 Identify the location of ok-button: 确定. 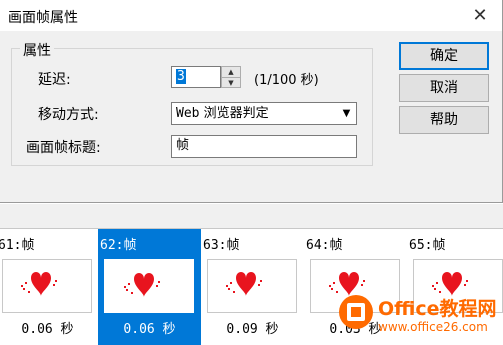
(444, 56).